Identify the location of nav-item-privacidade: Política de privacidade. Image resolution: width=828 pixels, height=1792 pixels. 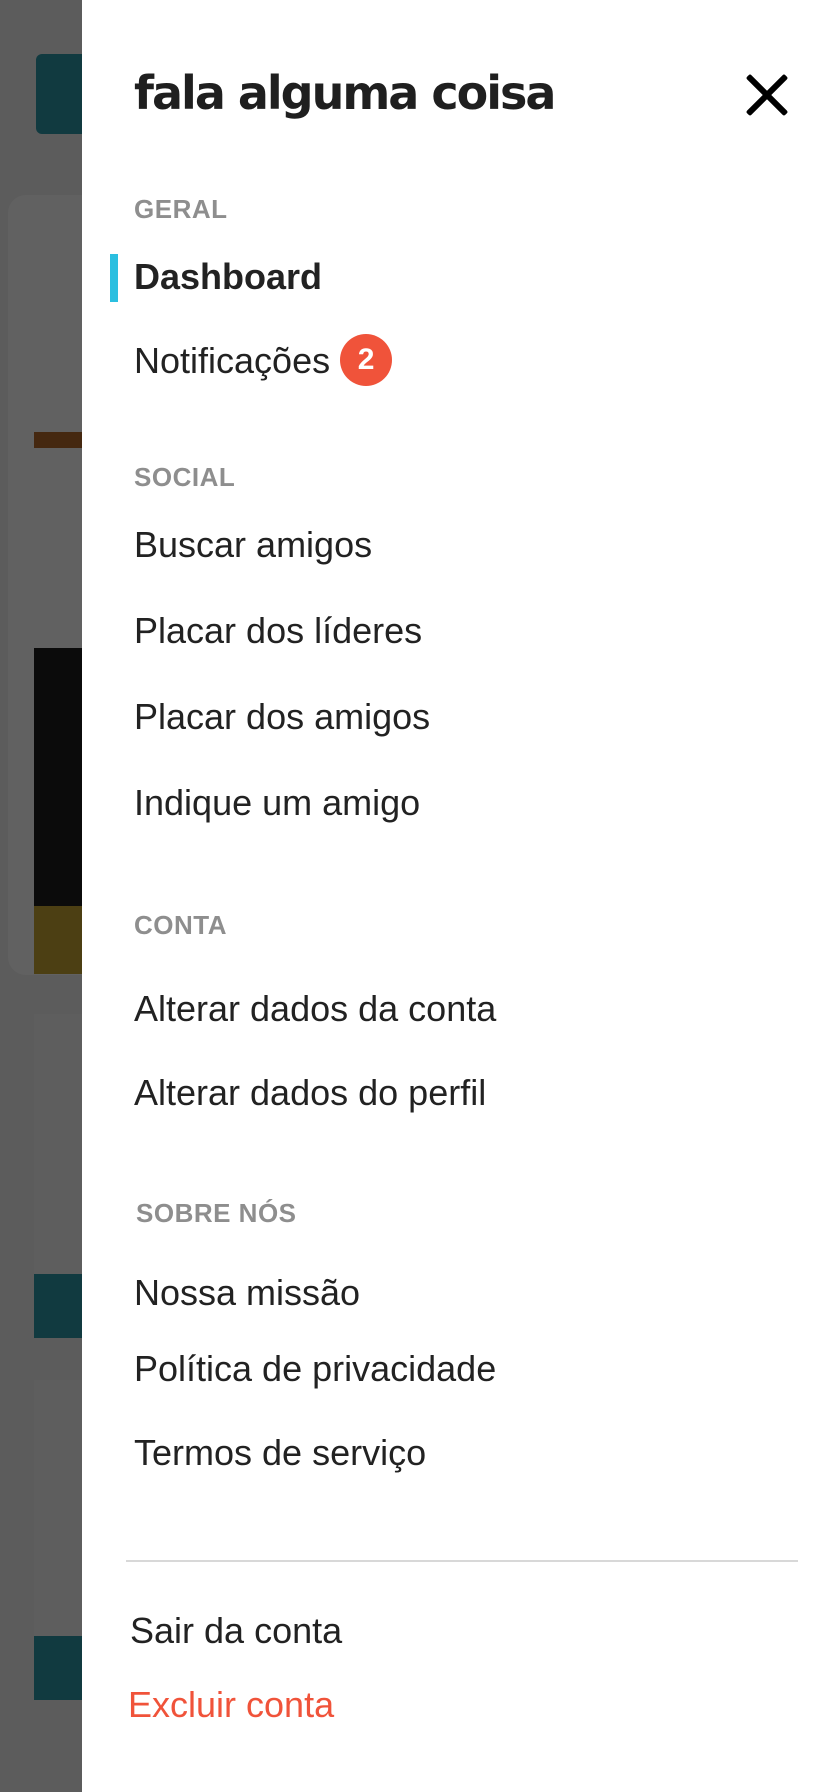
(315, 1369).